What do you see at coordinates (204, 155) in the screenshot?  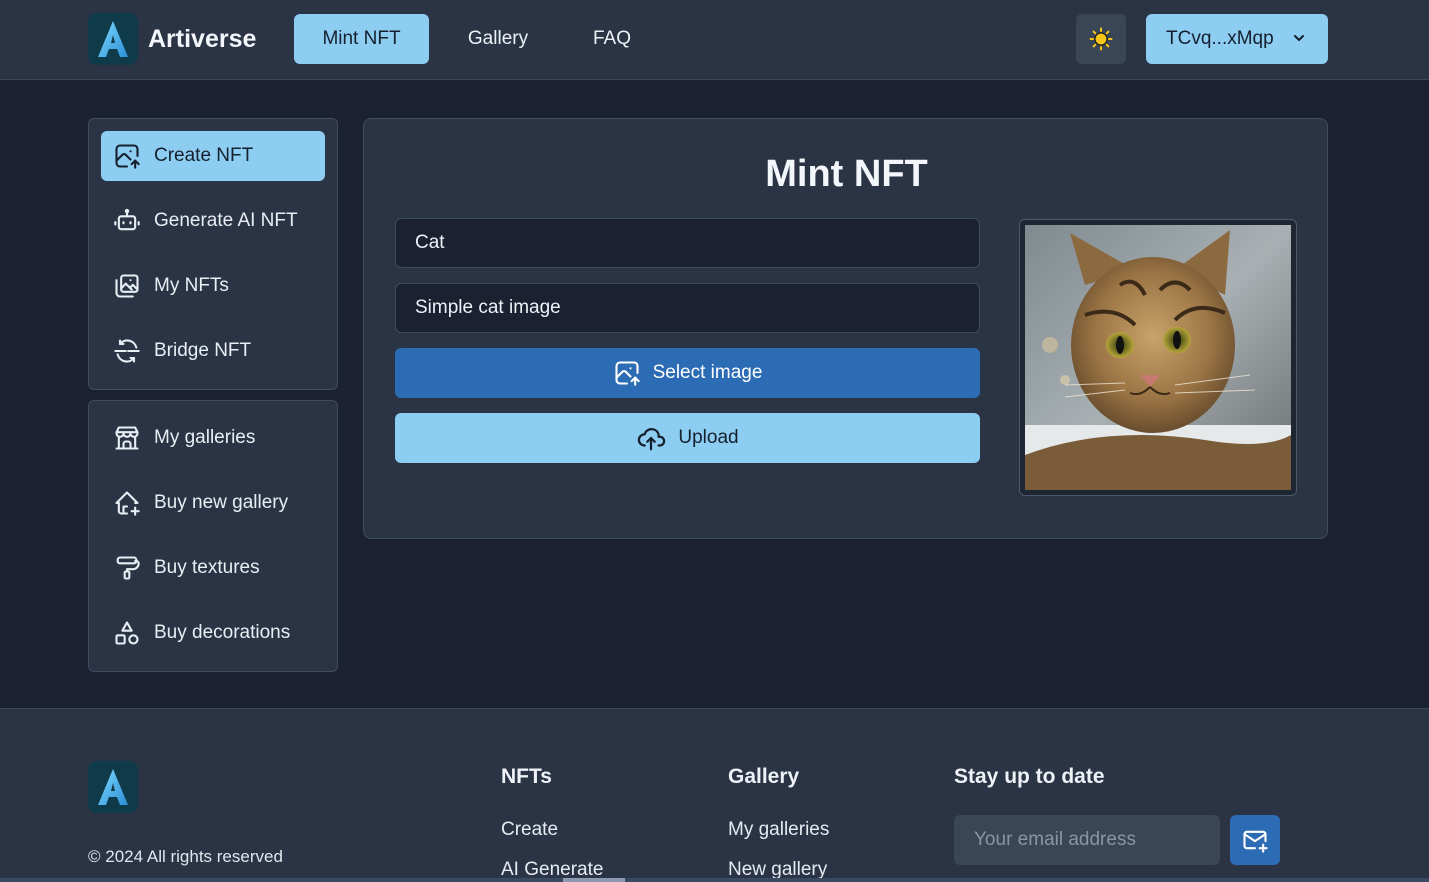 I see `sidebar-item-label: Create NFT` at bounding box center [204, 155].